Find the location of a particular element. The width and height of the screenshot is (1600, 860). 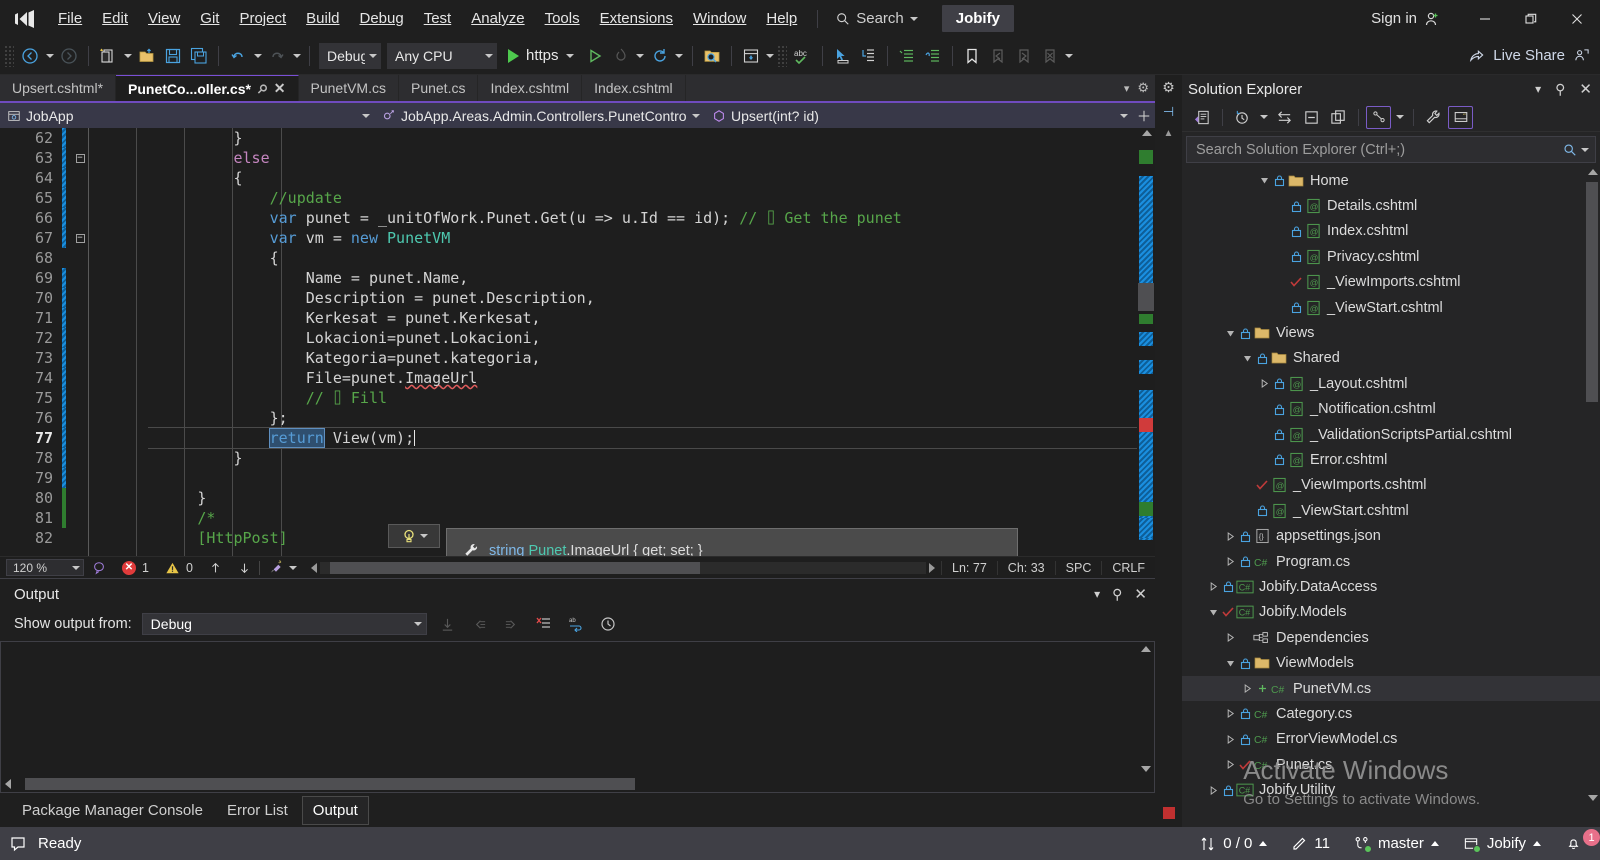

clear-all-button is located at coordinates (544, 624).